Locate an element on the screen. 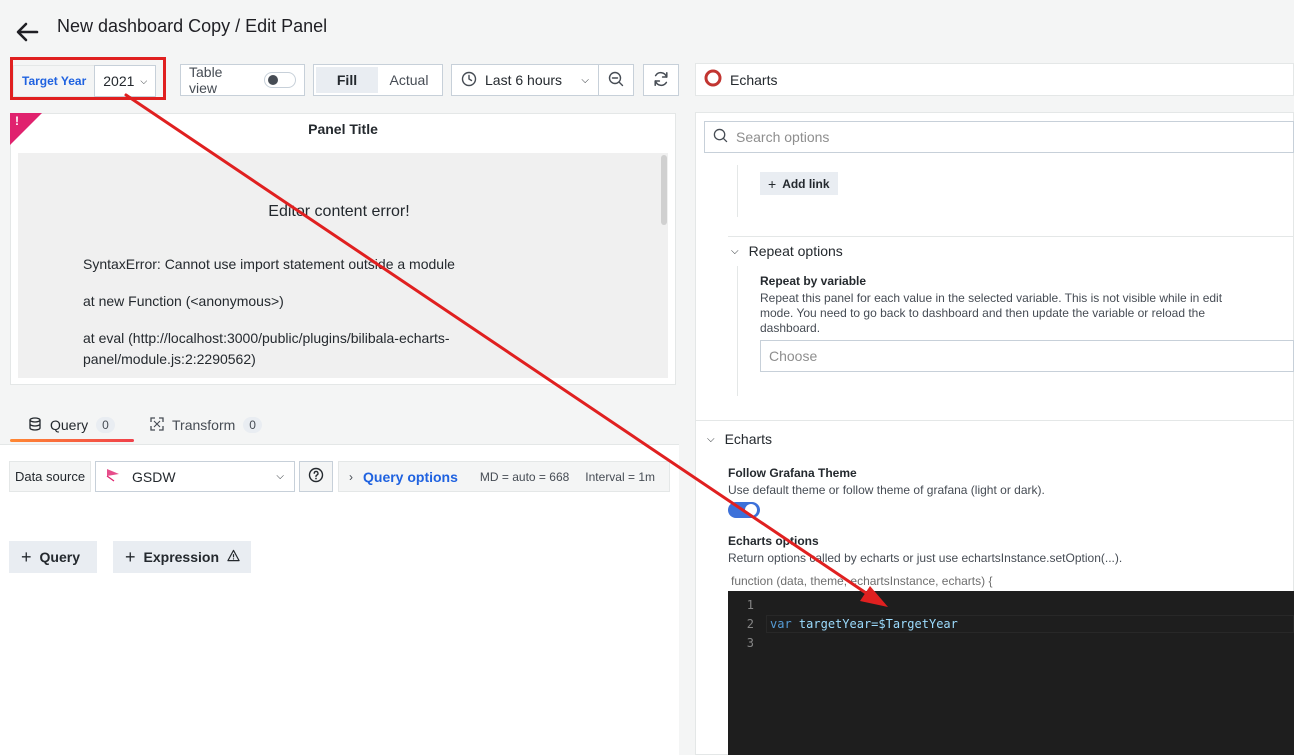 The width and height of the screenshot is (1294, 755). panel-scrollbar is located at coordinates (664, 190).